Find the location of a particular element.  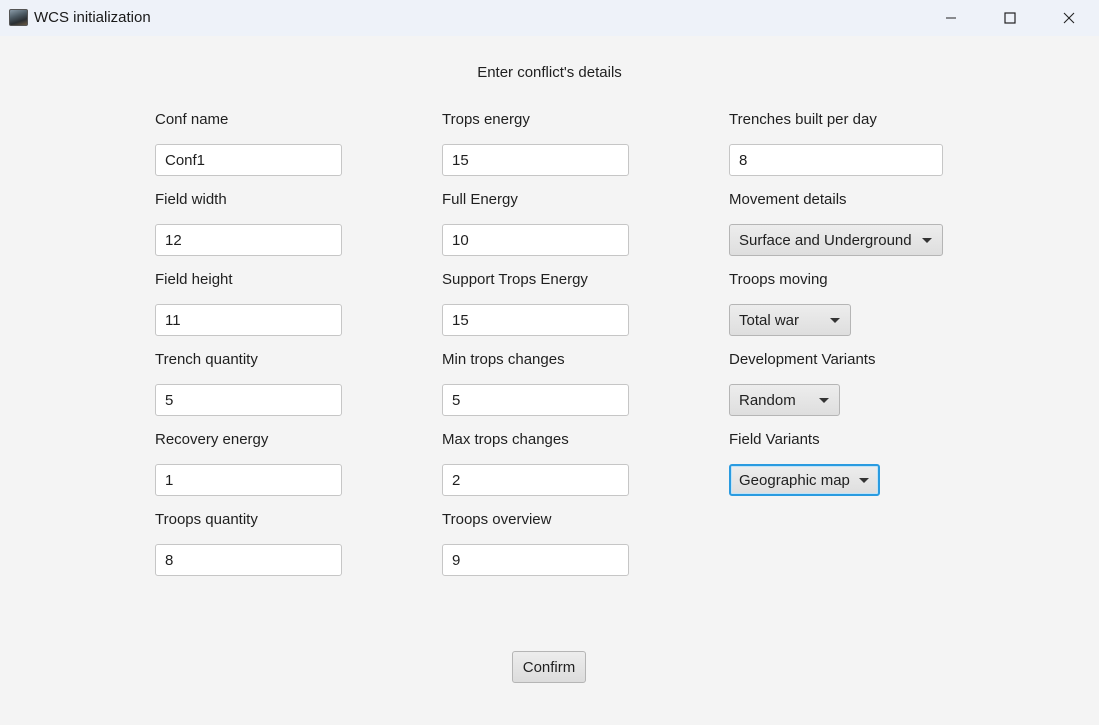

trops-energy-field is located at coordinates (535, 160).